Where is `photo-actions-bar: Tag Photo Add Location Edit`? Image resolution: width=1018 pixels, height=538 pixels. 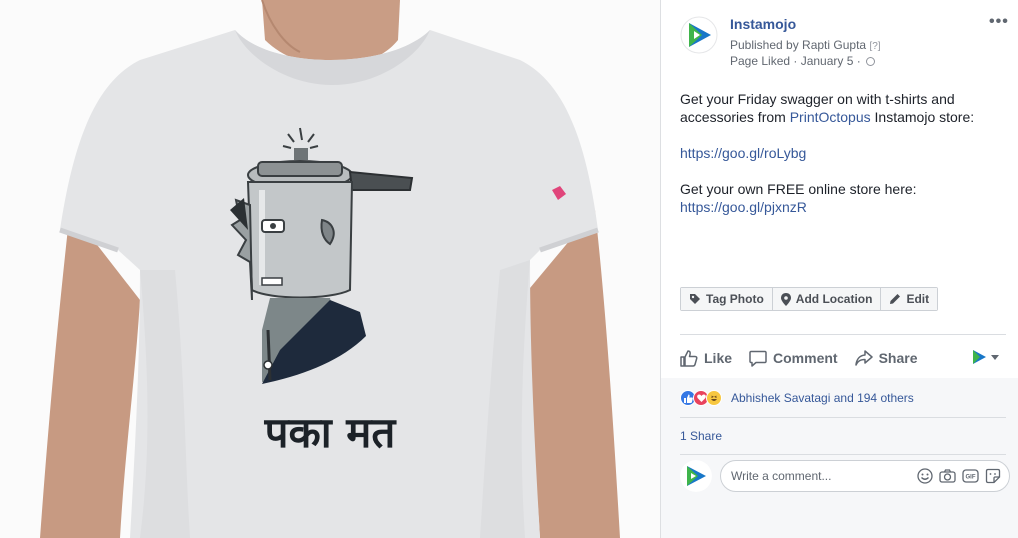
photo-actions-bar: Tag Photo Add Location Edit is located at coordinates (809, 299).